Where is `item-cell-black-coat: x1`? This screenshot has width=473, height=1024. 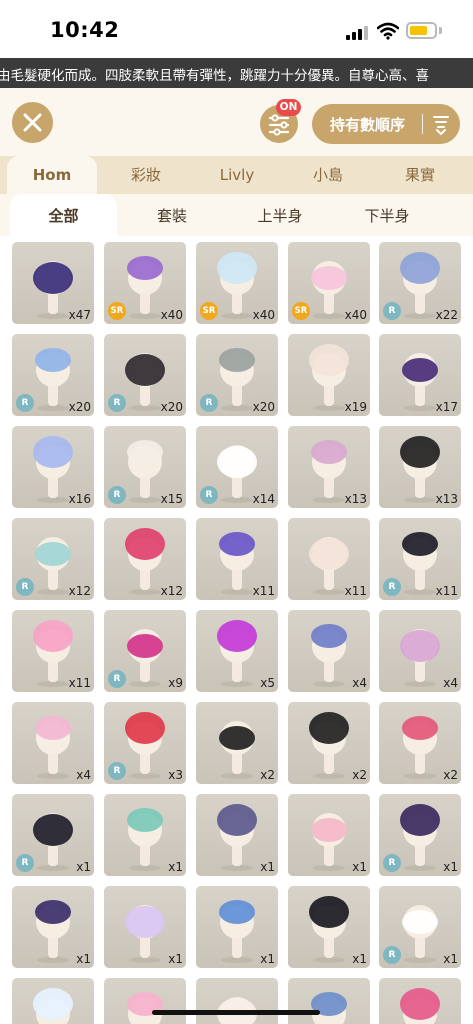
item-cell-black-coat: x1 is located at coordinates (329, 927).